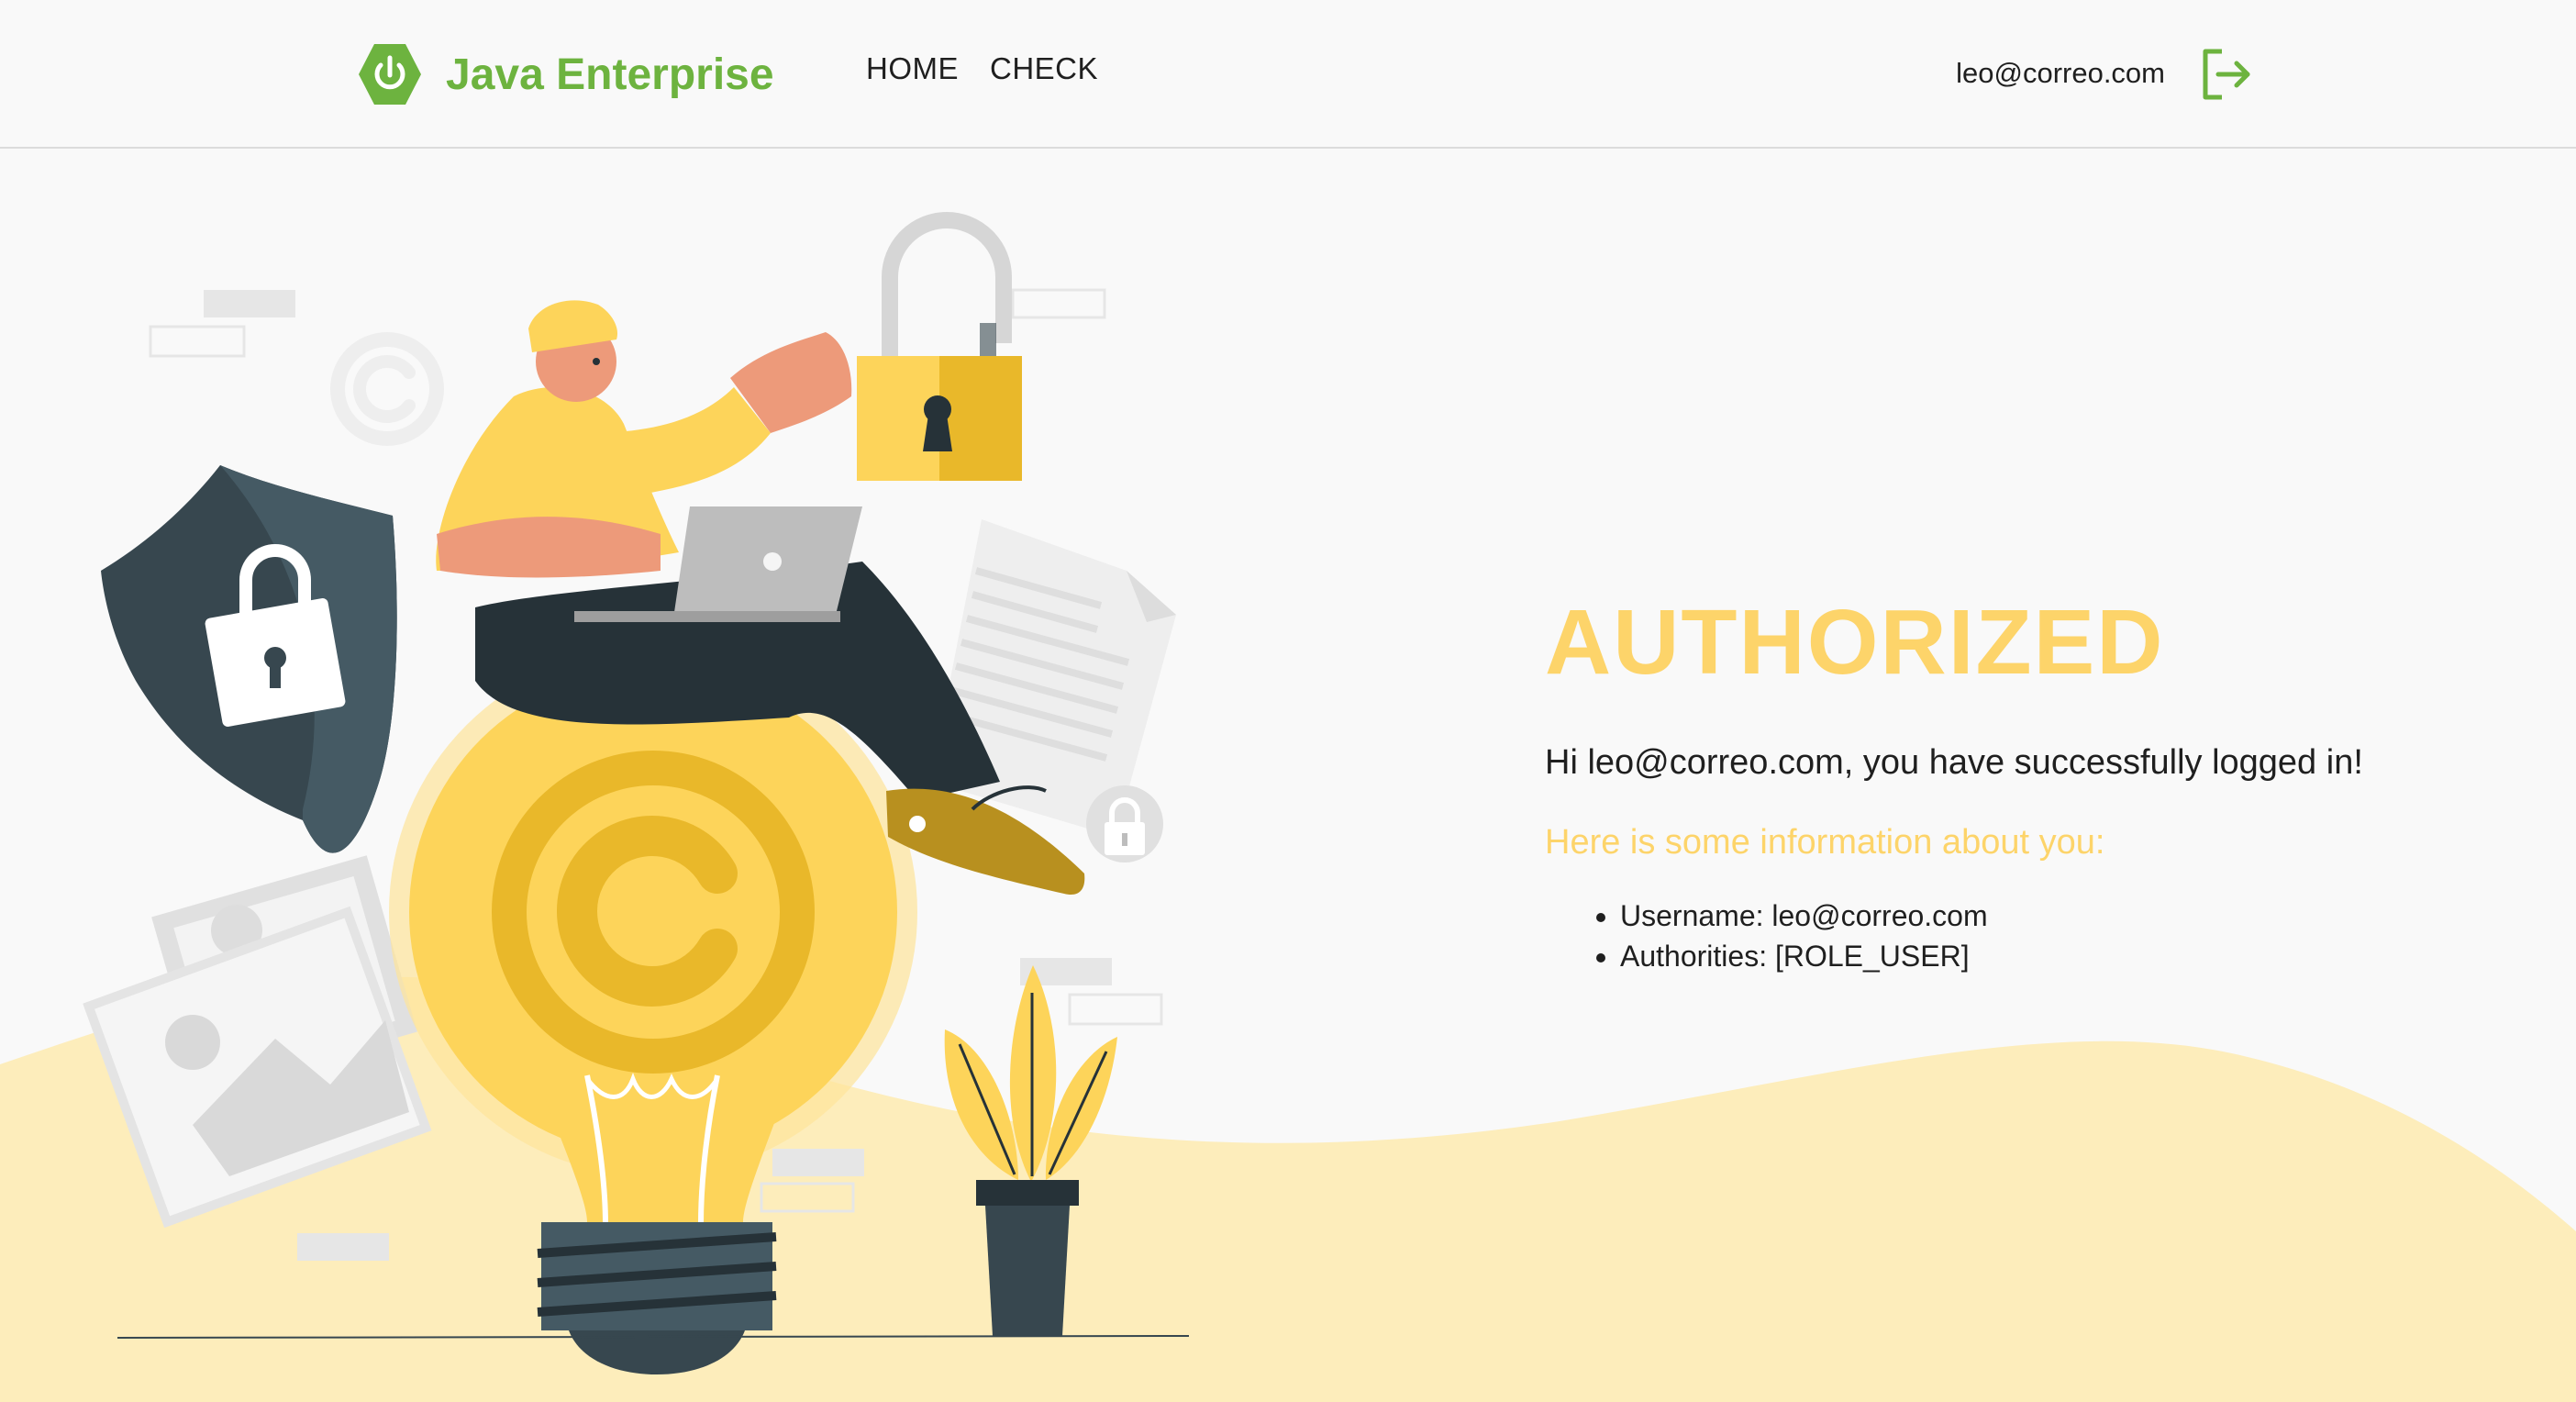  What do you see at coordinates (653, 1337) in the screenshot?
I see `ground-line` at bounding box center [653, 1337].